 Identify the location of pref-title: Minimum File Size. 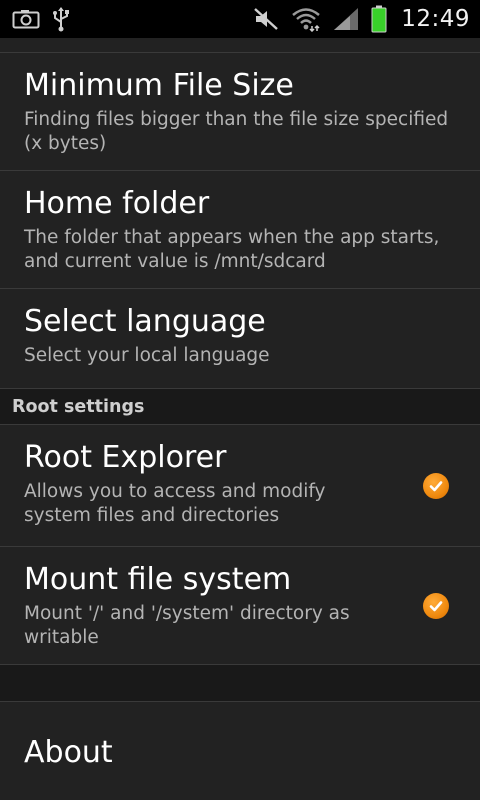
(159, 85).